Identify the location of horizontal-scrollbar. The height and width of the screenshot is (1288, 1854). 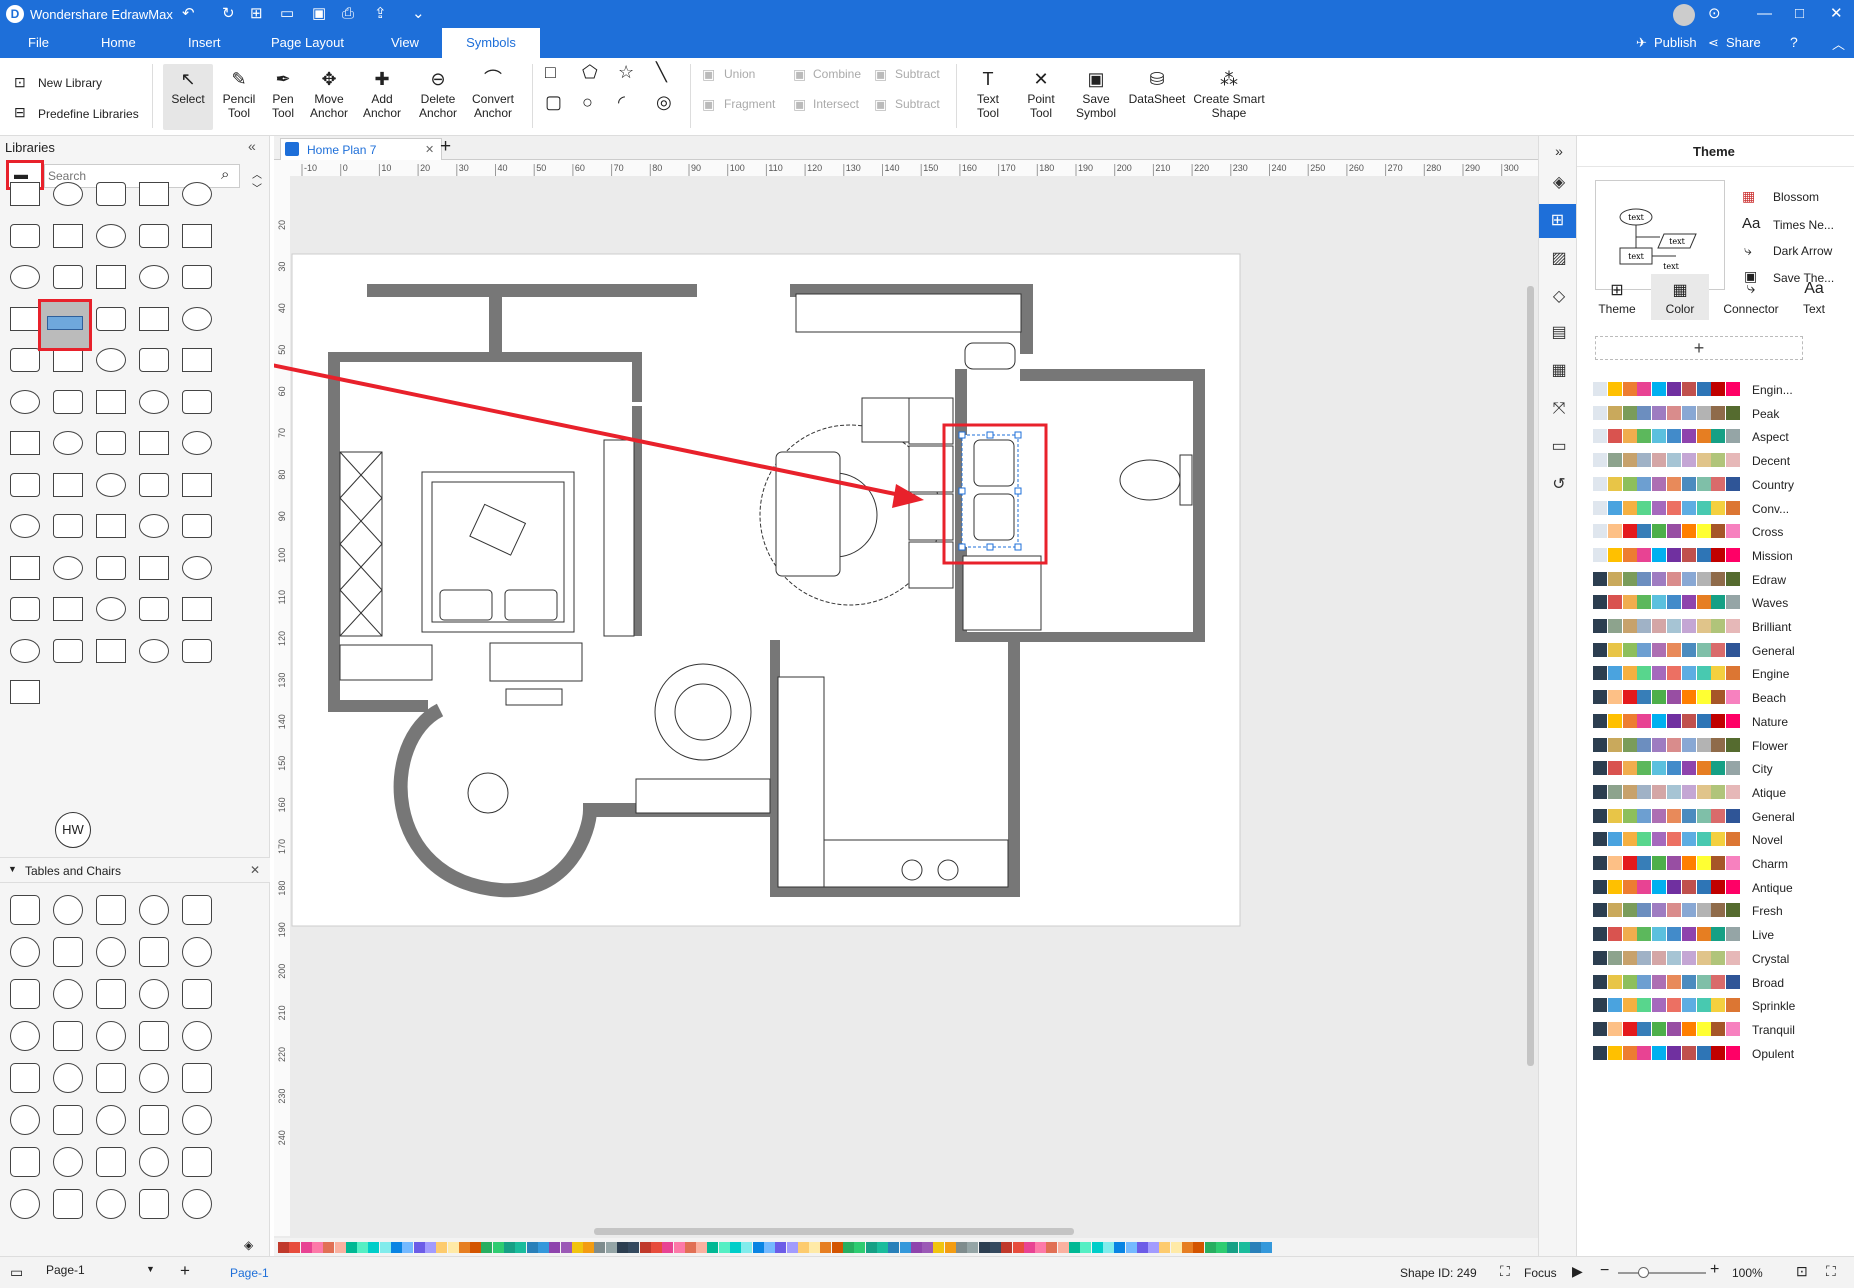
(834, 1231).